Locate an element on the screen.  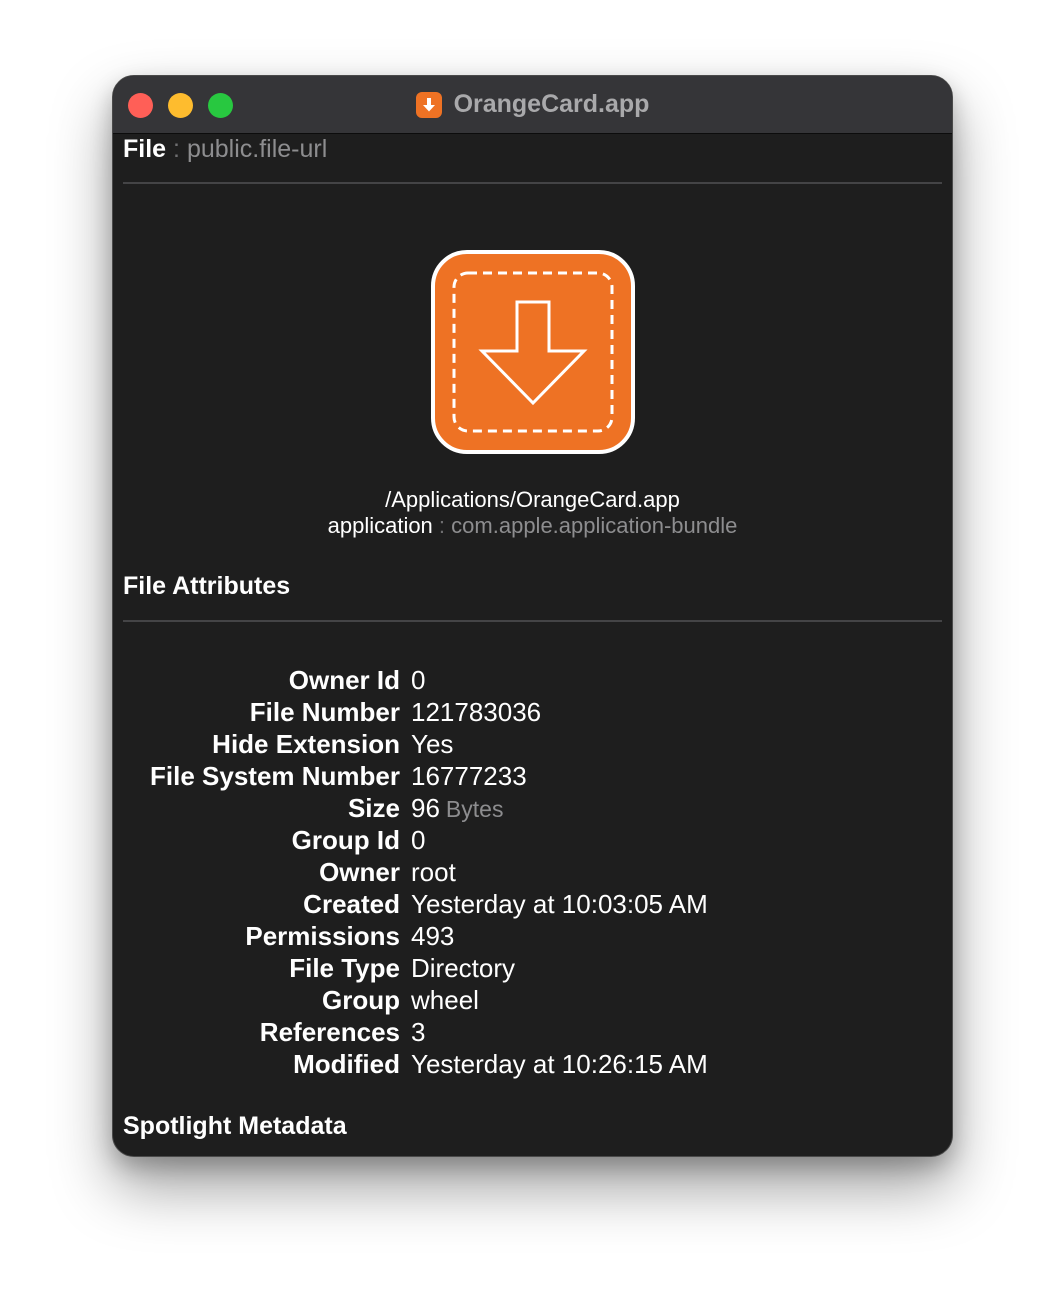
attribute-value: 121783036 is located at coordinates (476, 712).